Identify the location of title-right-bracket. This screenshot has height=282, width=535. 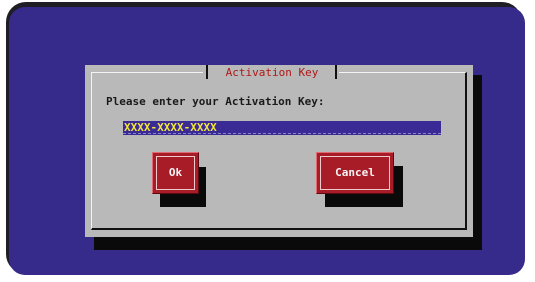
(336, 72).